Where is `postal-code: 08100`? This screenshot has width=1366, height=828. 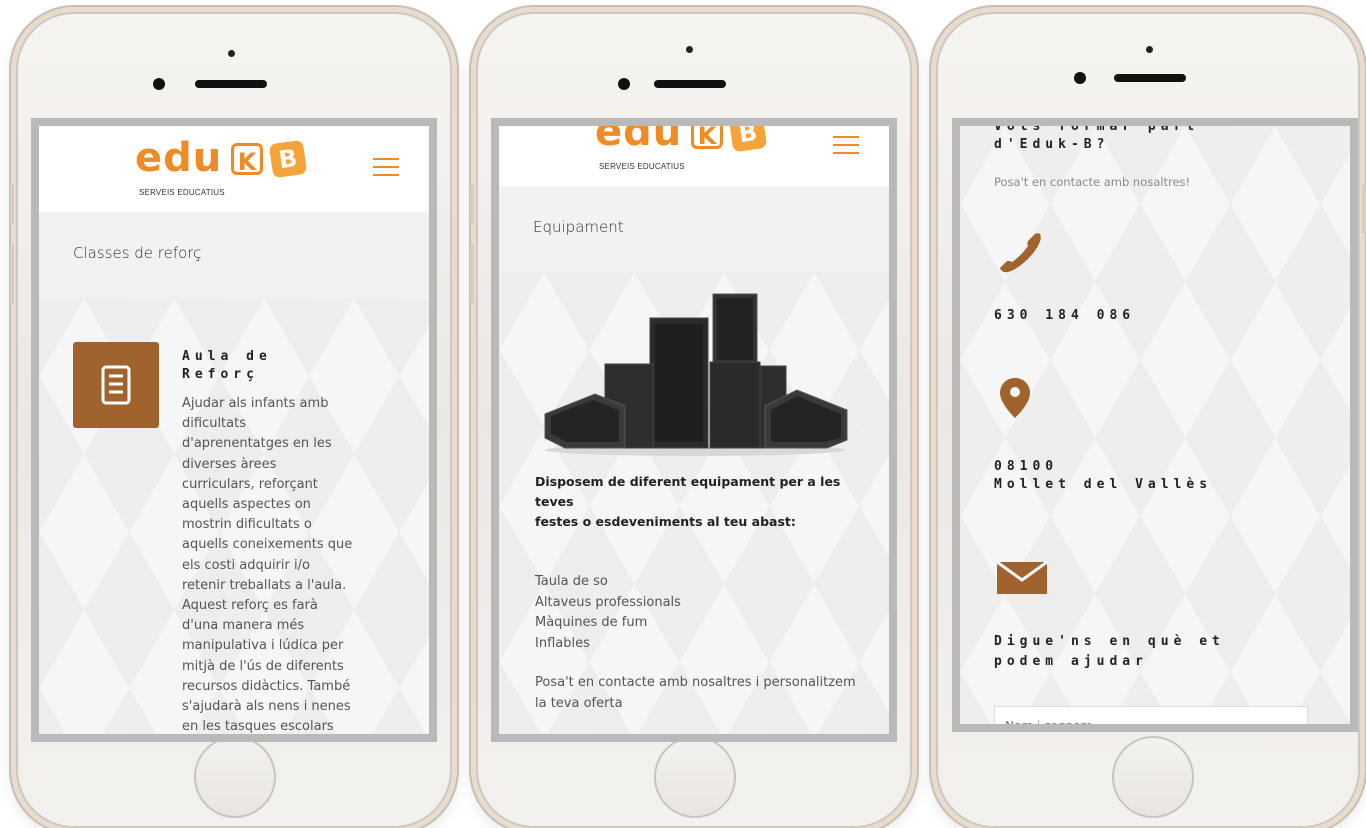 postal-code: 08100 is located at coordinates (1026, 466).